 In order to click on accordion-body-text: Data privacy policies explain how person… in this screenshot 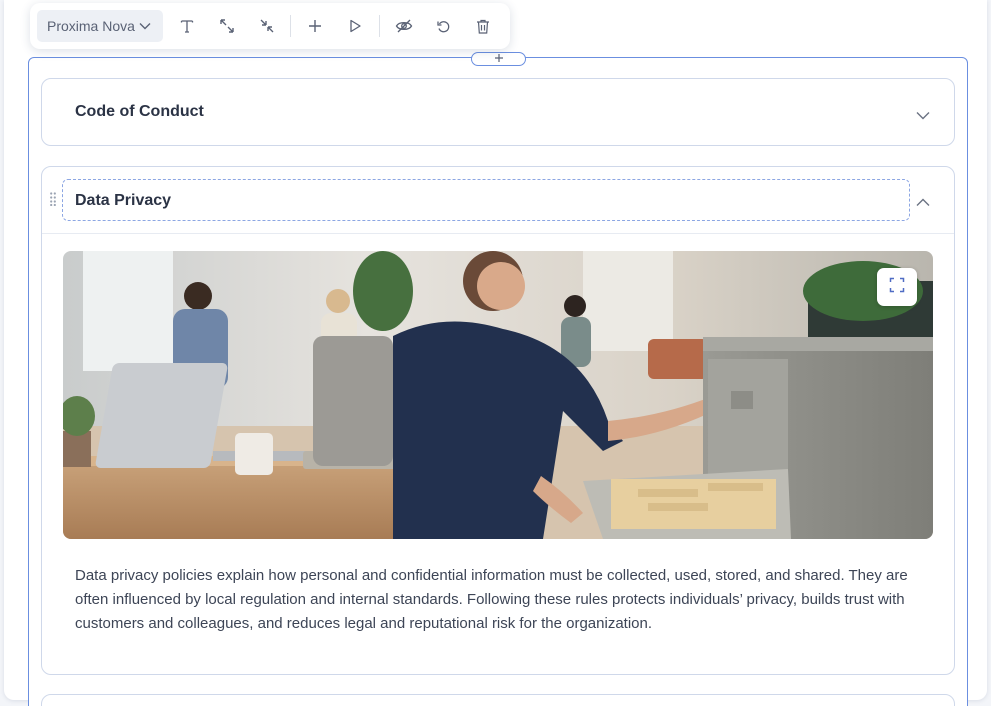, I will do `click(491, 599)`.